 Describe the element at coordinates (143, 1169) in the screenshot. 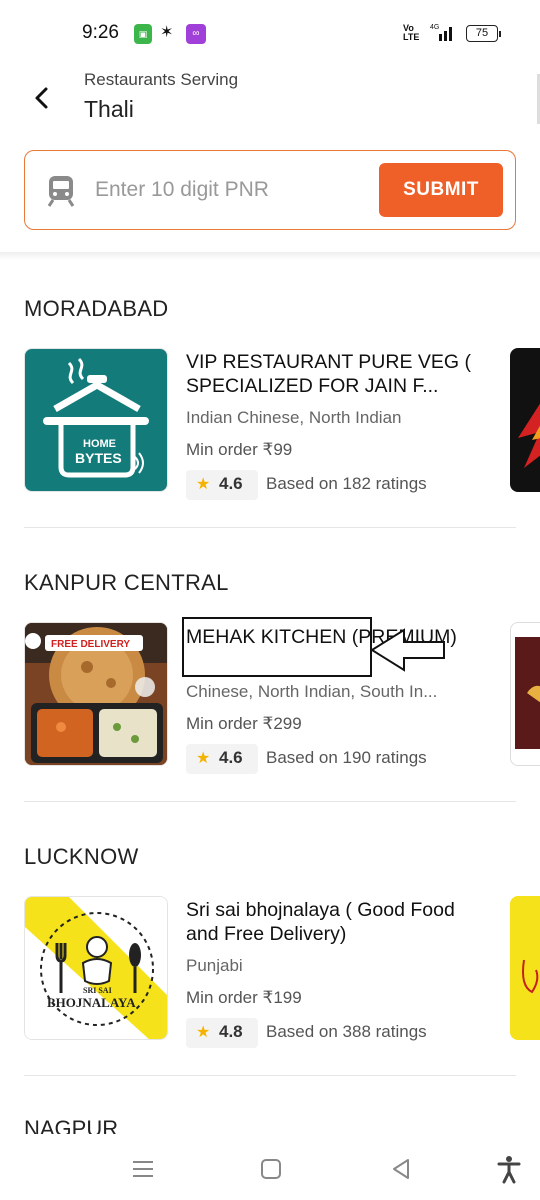

I see `recent-apps-icon` at that location.